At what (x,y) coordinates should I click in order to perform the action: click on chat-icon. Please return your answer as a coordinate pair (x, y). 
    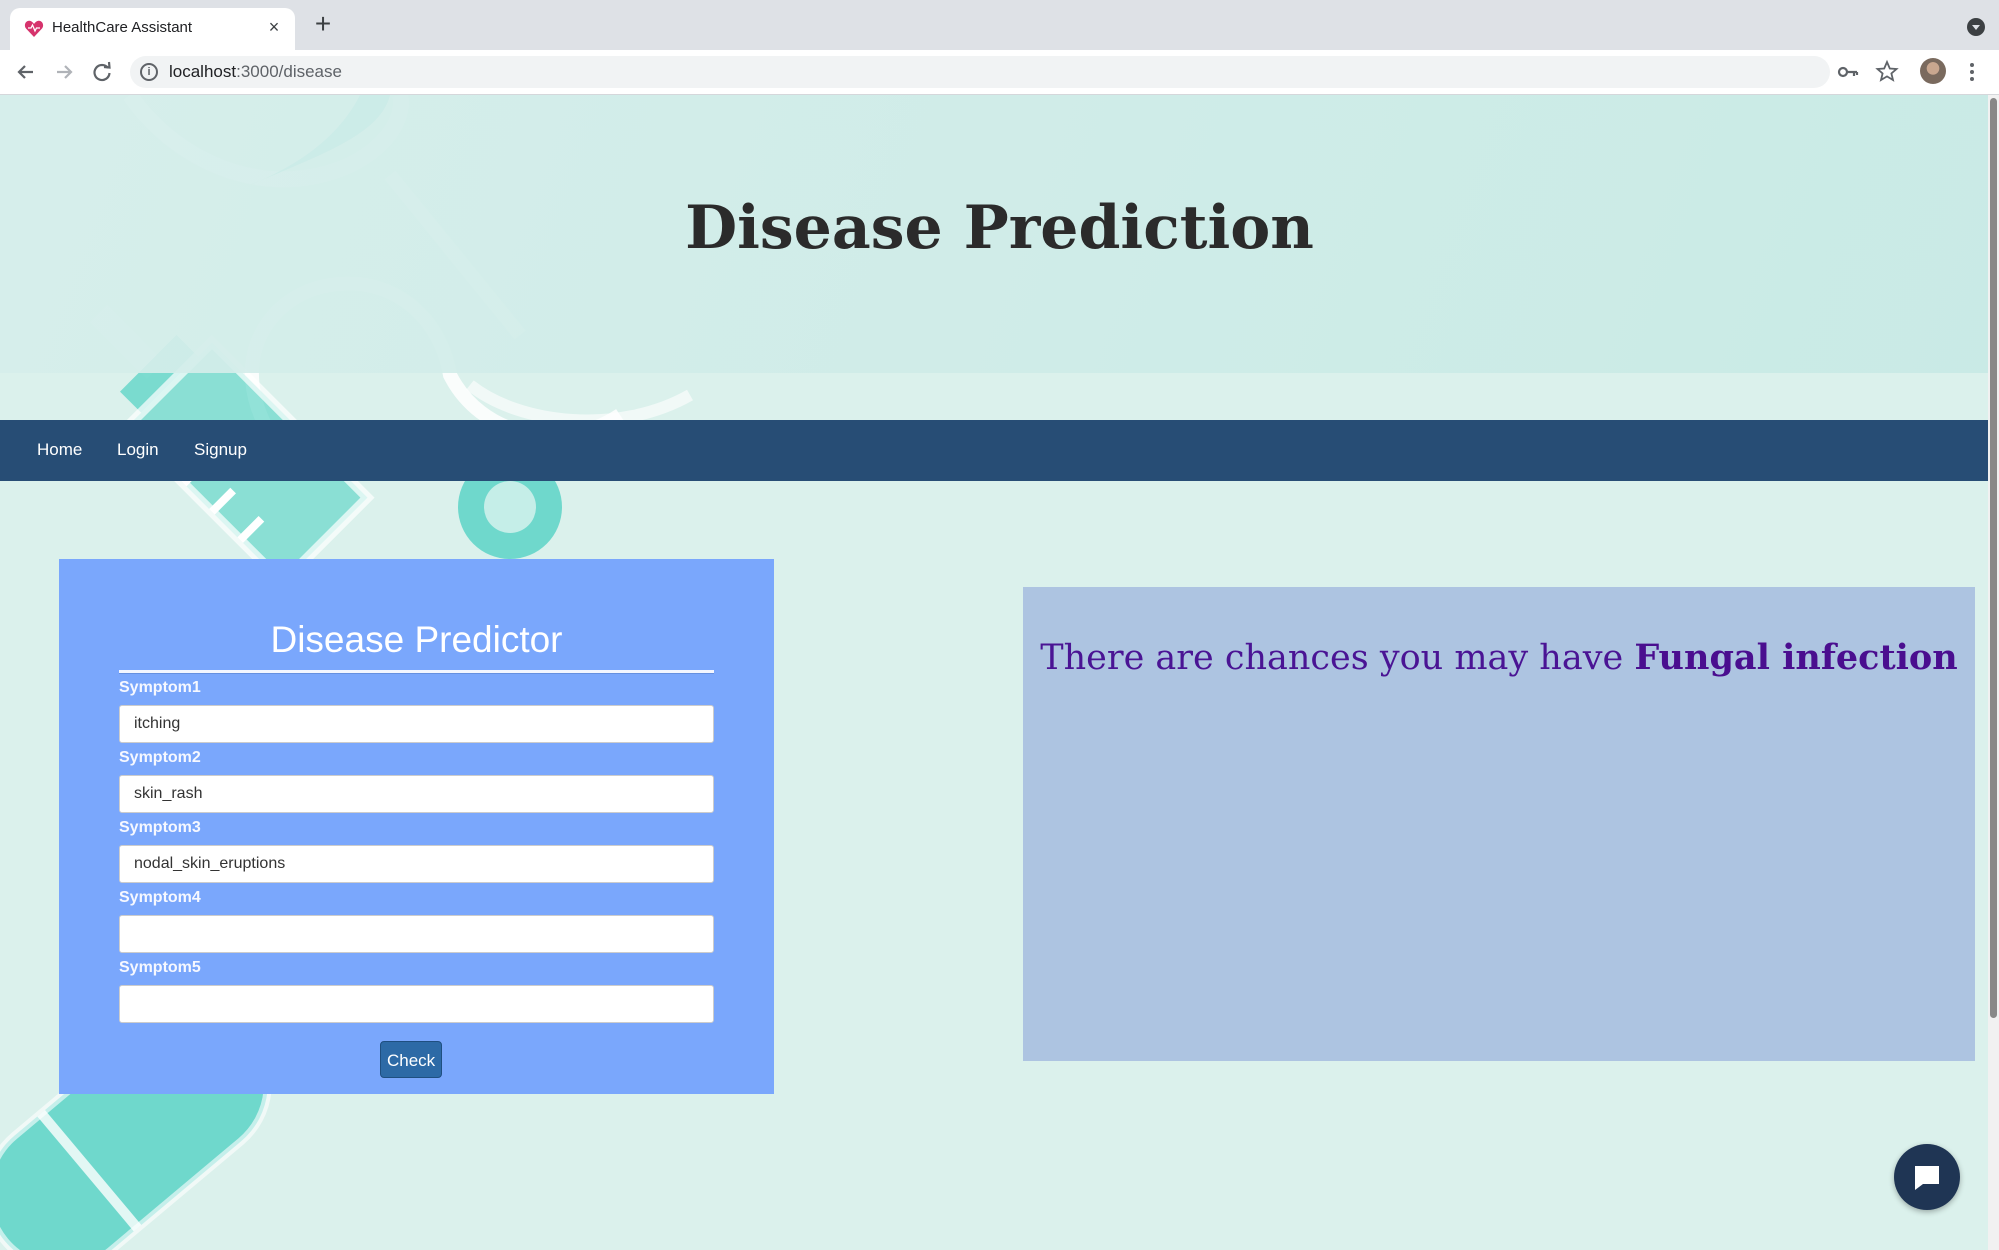
    Looking at the image, I should click on (1927, 1178).